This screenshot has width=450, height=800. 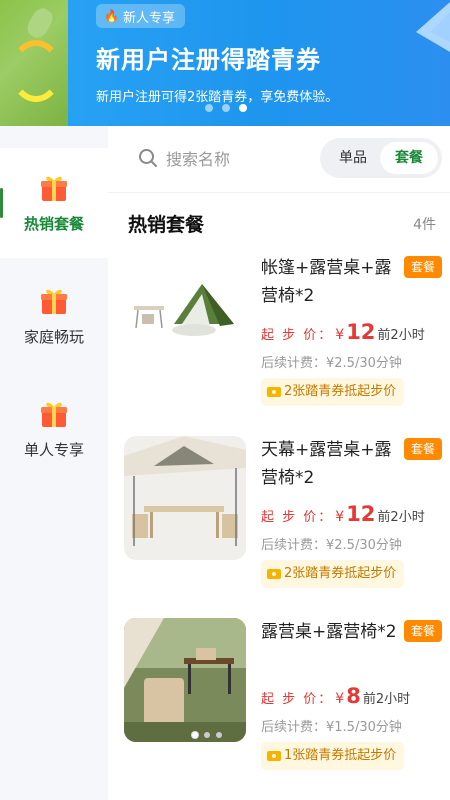 What do you see at coordinates (326, 464) in the screenshot?
I see `product-title: 天幕+露营桌+露营椅*2` at bounding box center [326, 464].